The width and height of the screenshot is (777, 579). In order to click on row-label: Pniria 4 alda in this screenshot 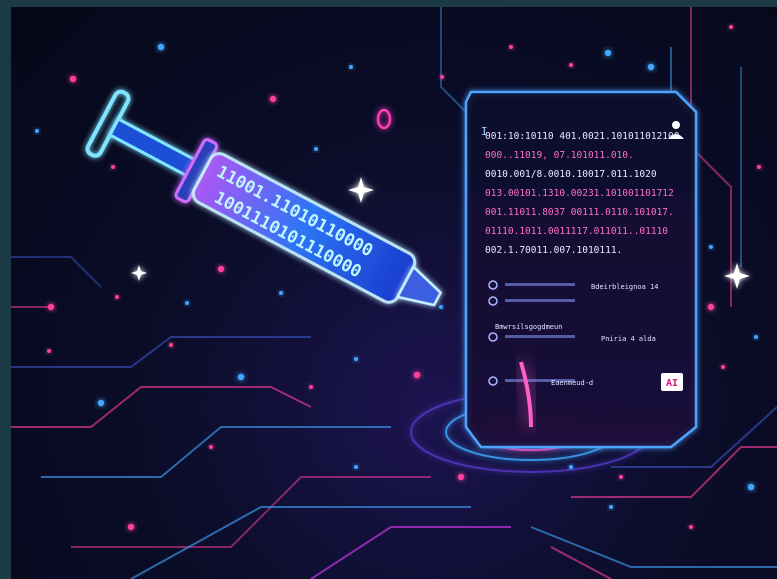, I will do `click(628, 339)`.